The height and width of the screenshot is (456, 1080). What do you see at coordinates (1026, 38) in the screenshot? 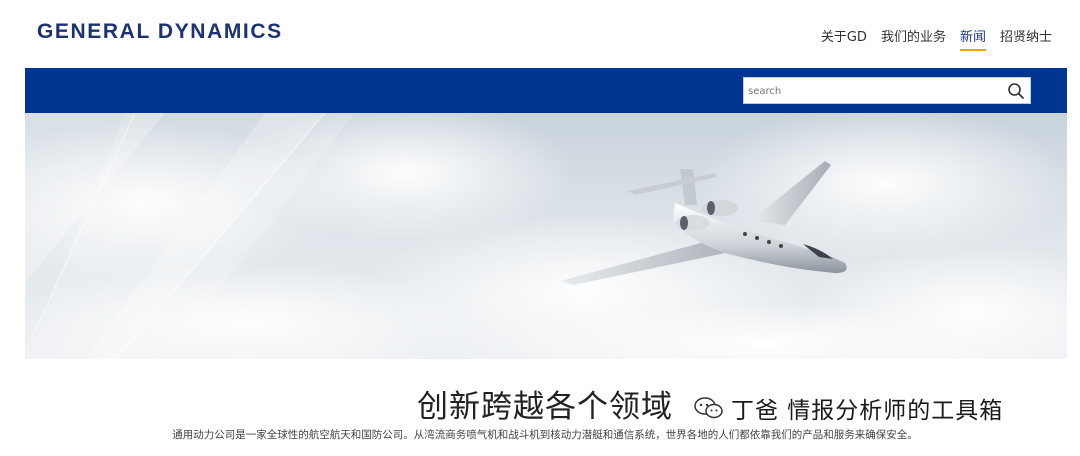
I see `nav-careers: 招贤纳士` at bounding box center [1026, 38].